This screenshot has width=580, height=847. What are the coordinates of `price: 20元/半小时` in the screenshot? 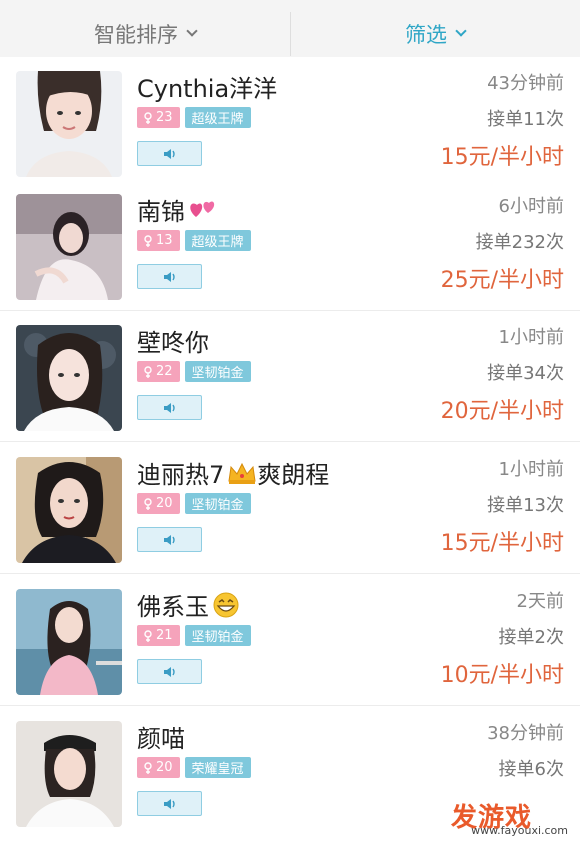 It's located at (502, 411).